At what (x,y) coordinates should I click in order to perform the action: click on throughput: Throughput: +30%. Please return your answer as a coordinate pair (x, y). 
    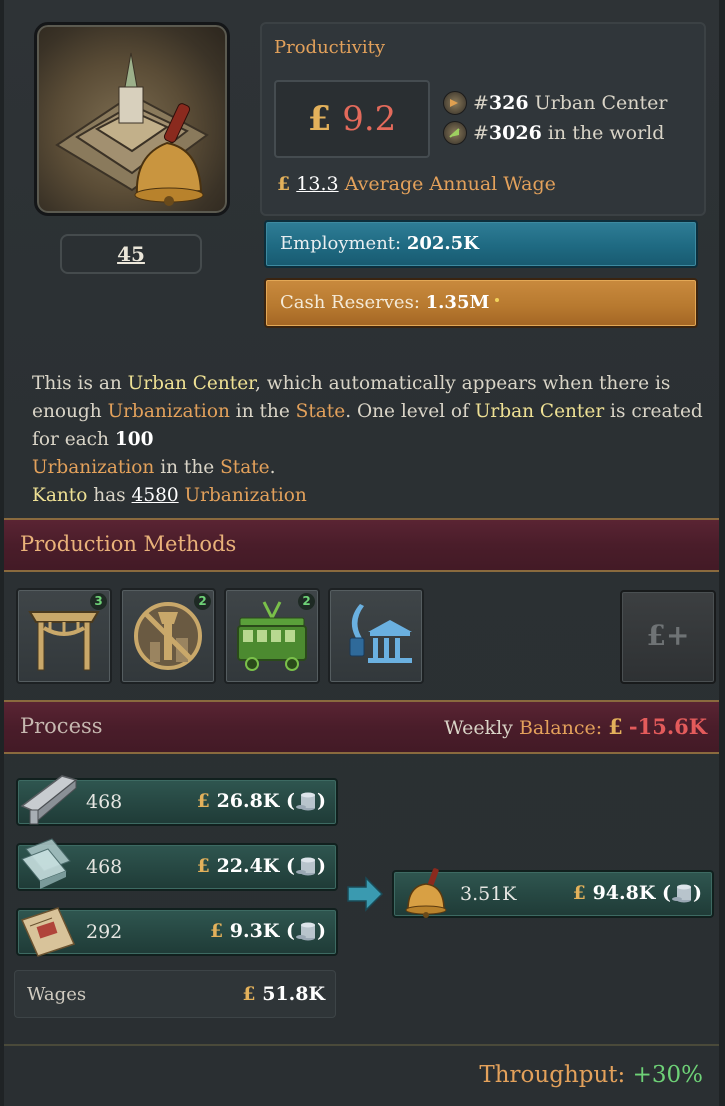
    Looking at the image, I should click on (591, 1075).